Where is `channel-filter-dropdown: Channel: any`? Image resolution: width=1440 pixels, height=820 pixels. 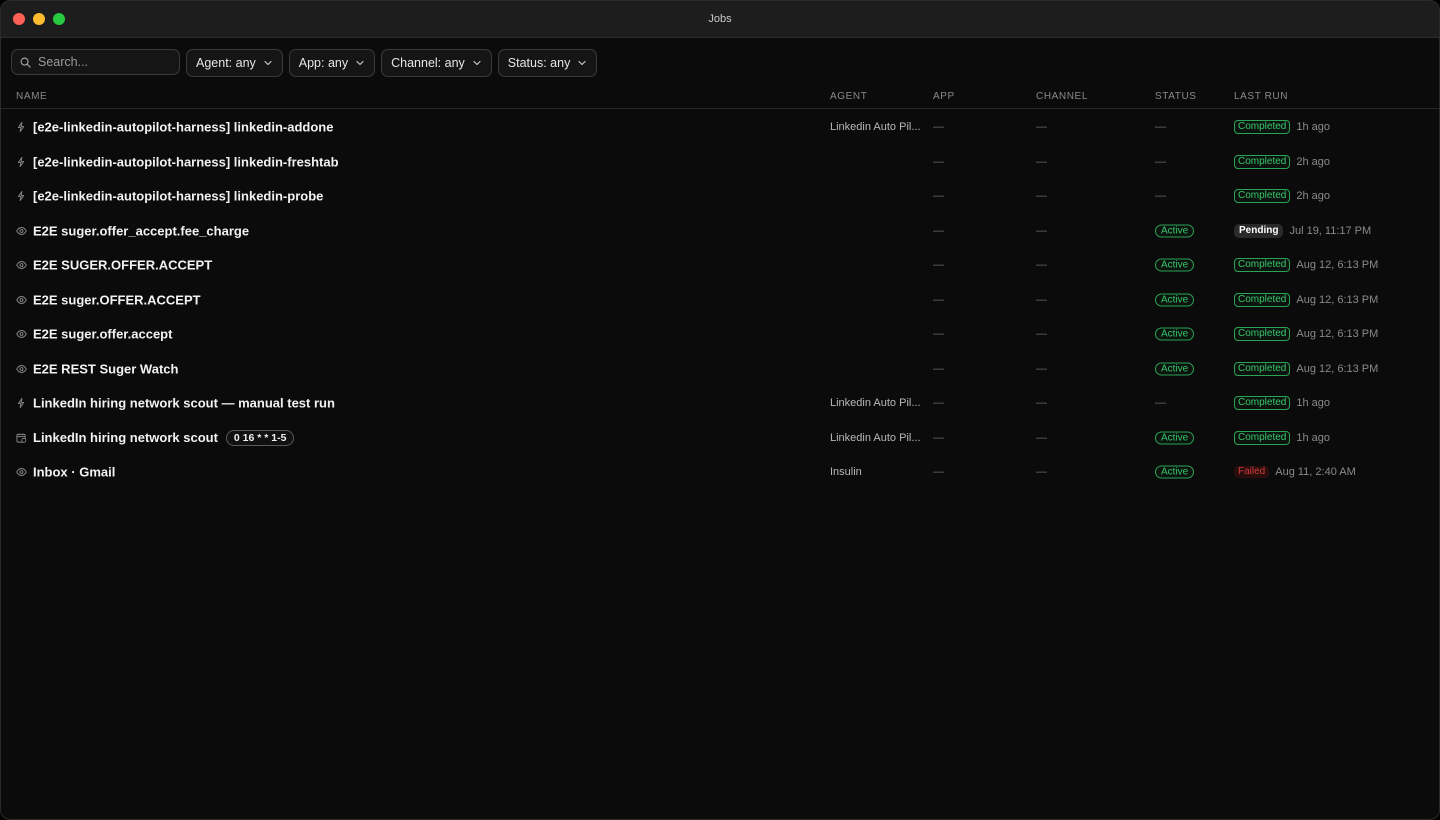 channel-filter-dropdown: Channel: any is located at coordinates (436, 63).